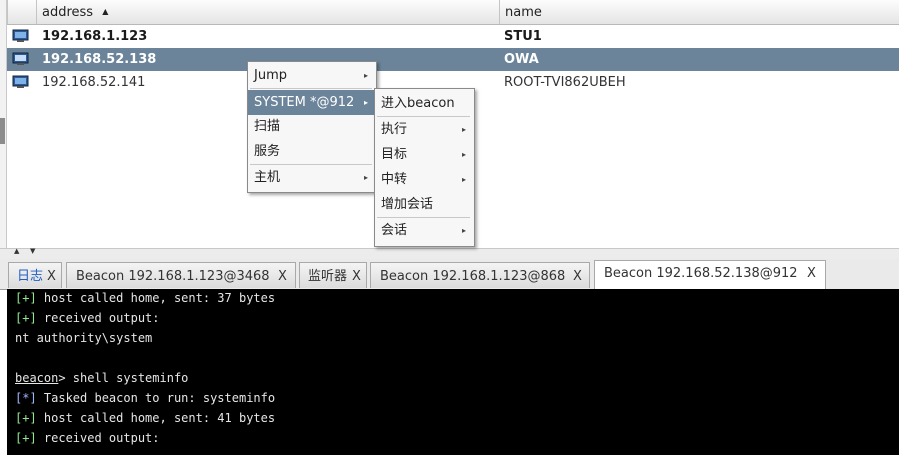 Image resolution: width=899 pixels, height=455 pixels. I want to click on menu-item-execute: 执行 ▸, so click(423, 129).